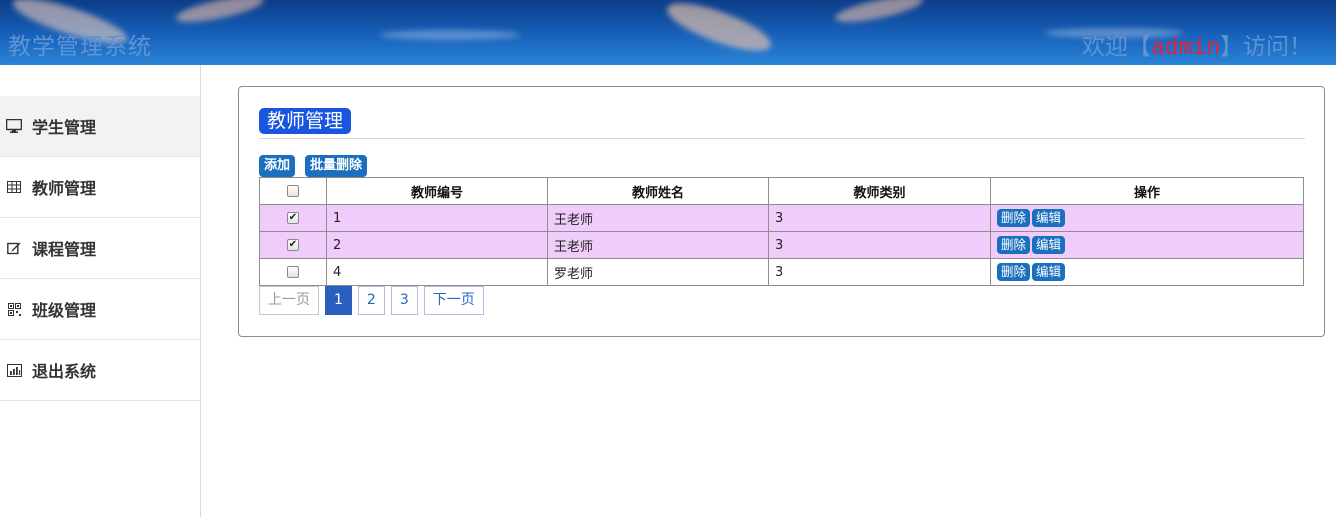 The width and height of the screenshot is (1336, 517). What do you see at coordinates (64, 249) in the screenshot?
I see `sidebar-item-label: 课程管理` at bounding box center [64, 249].